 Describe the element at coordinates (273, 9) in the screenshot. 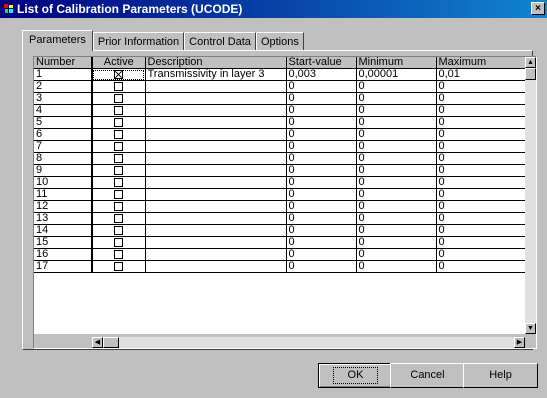

I see `title-bar: List of Calibration Parameters (UCODE) ×` at that location.